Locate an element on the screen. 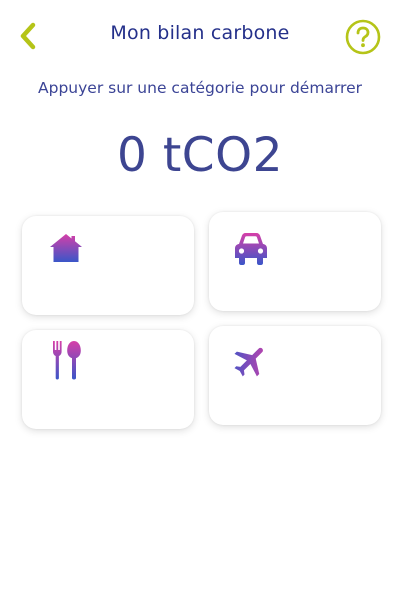  category-card-plane is located at coordinates (295, 375).